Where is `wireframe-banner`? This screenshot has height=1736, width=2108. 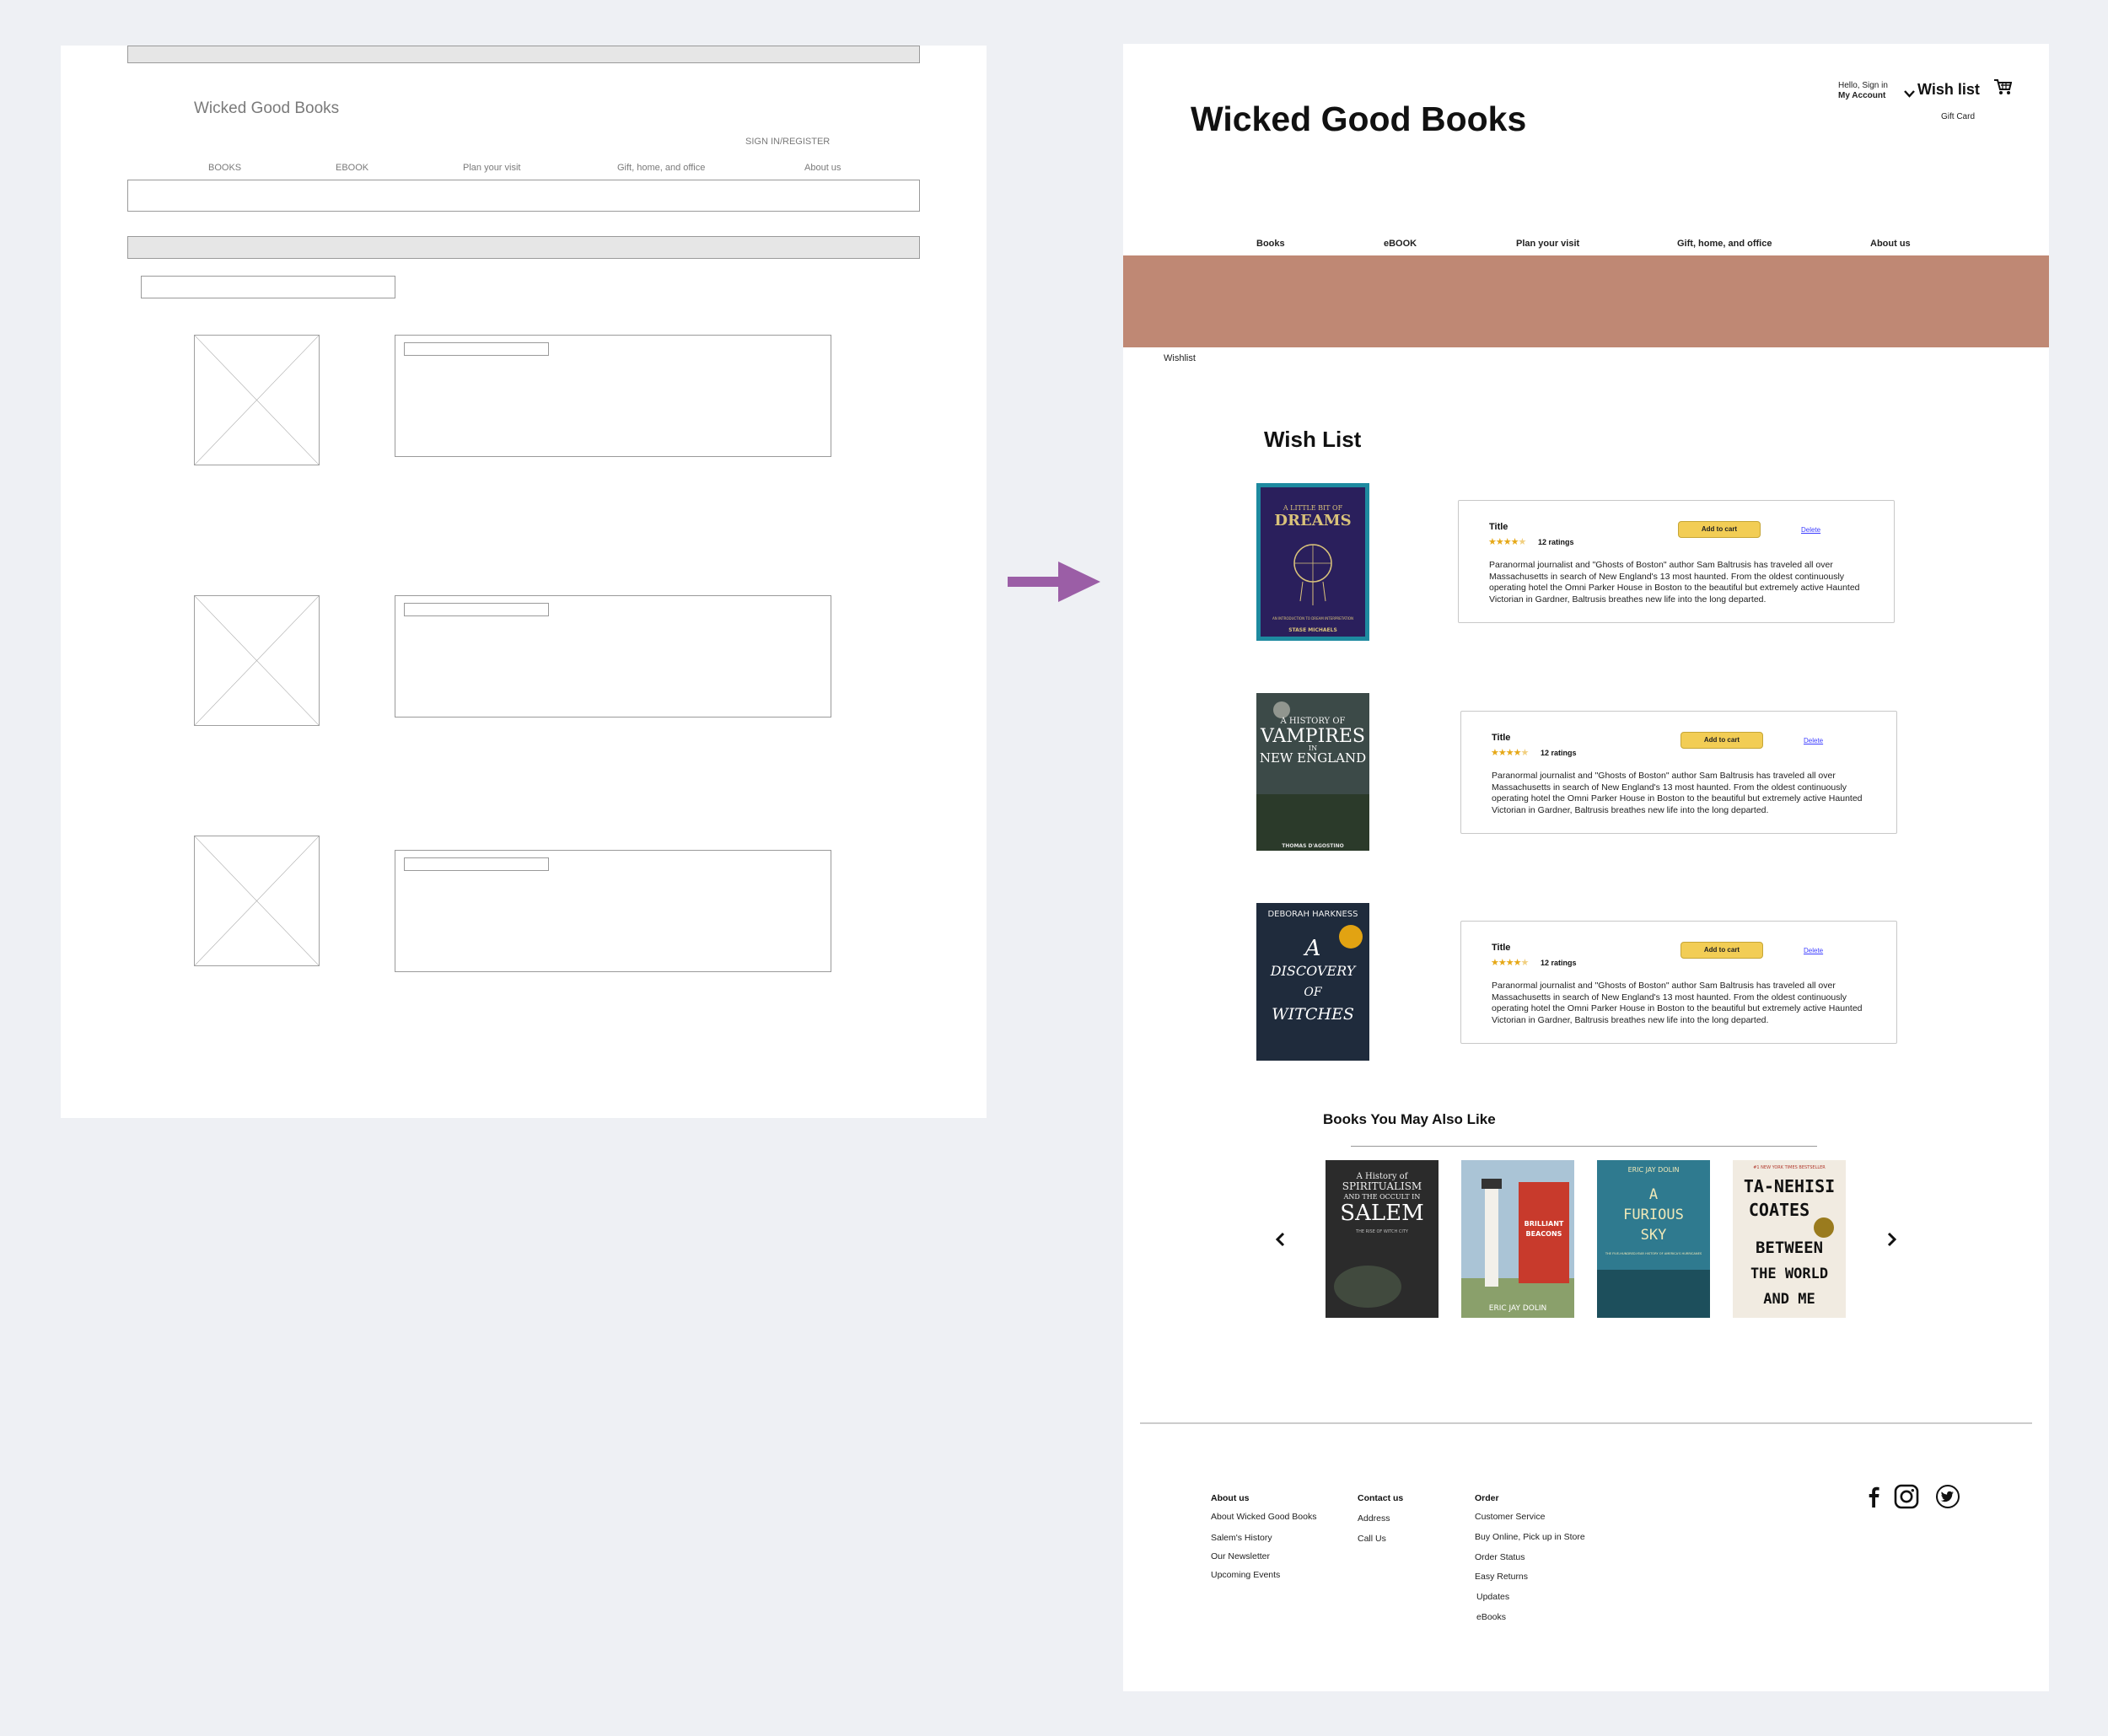
wireframe-banner is located at coordinates (523, 248).